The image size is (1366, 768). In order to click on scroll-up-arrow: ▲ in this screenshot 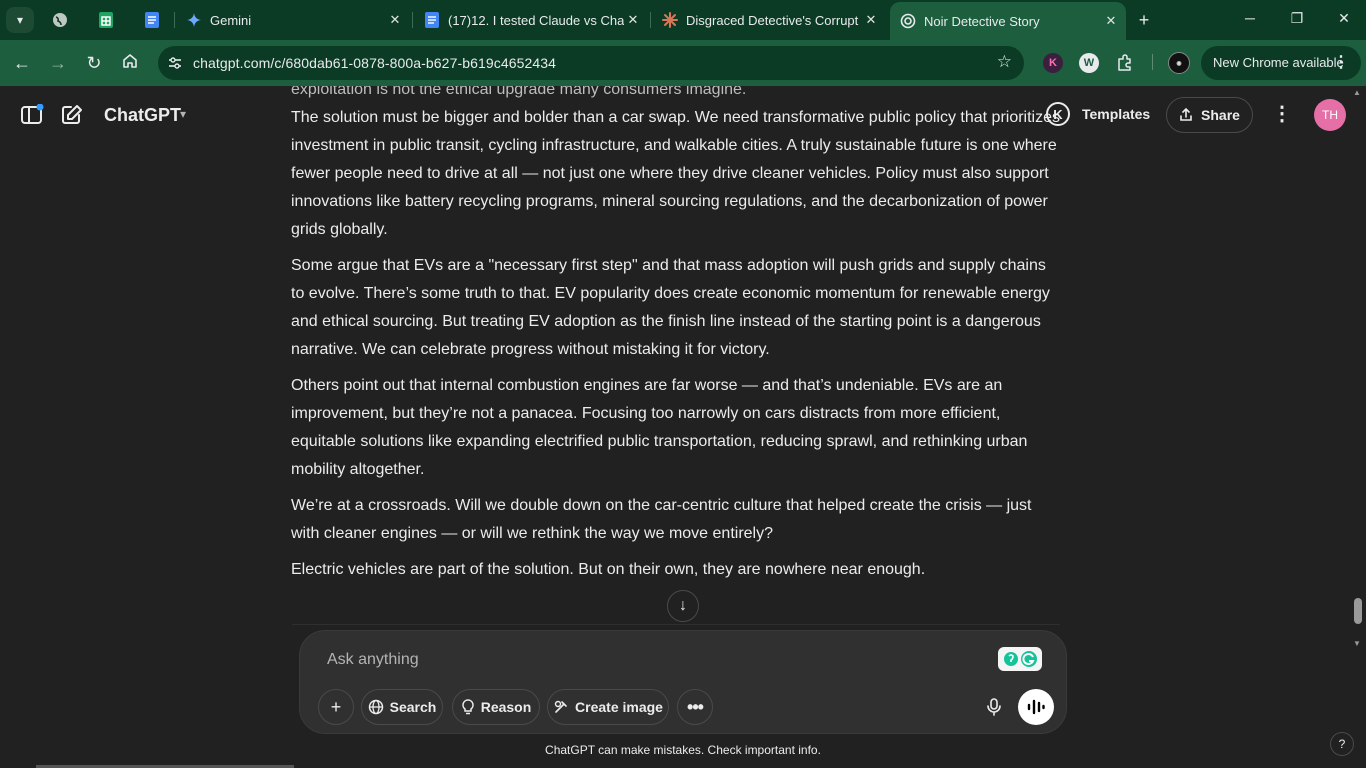, I will do `click(1357, 92)`.